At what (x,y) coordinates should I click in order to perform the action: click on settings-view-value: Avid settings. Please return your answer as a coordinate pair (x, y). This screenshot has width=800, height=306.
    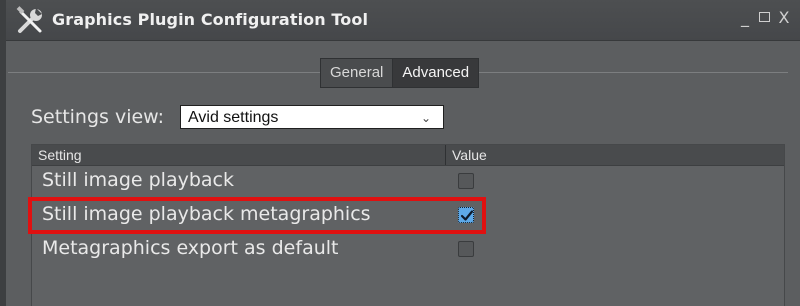
    Looking at the image, I should click on (233, 117).